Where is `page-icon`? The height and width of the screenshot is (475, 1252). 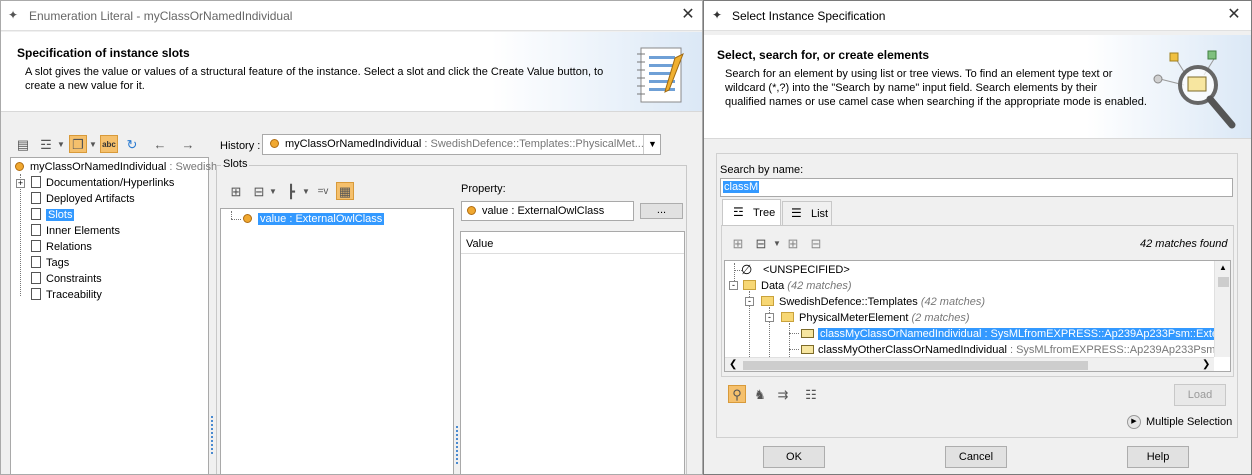
page-icon is located at coordinates (36, 246).